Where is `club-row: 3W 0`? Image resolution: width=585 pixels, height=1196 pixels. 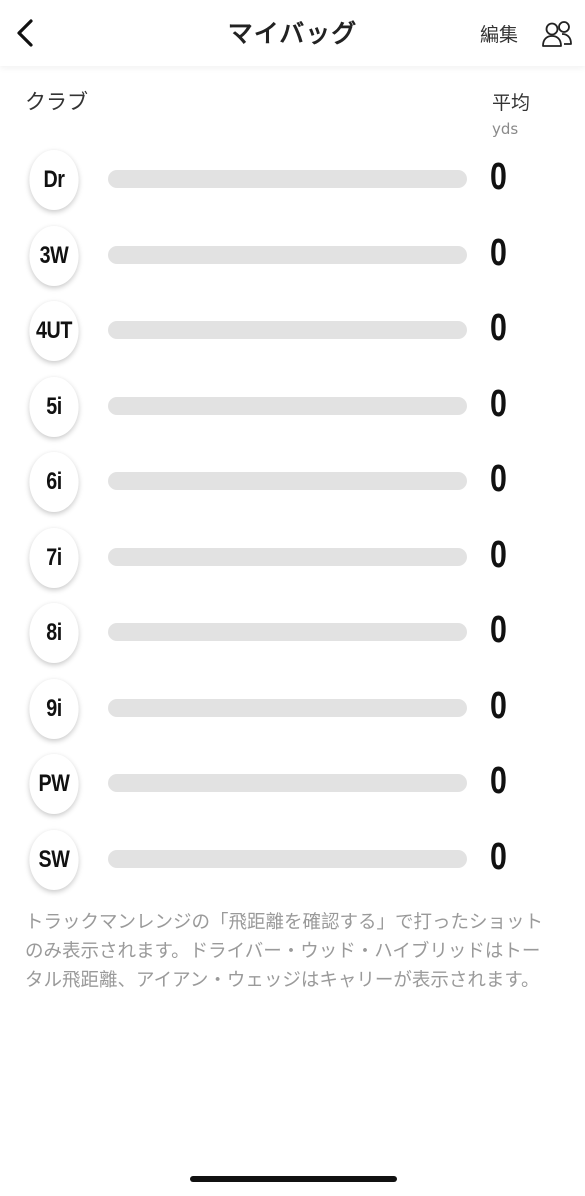 club-row: 3W 0 is located at coordinates (292, 260).